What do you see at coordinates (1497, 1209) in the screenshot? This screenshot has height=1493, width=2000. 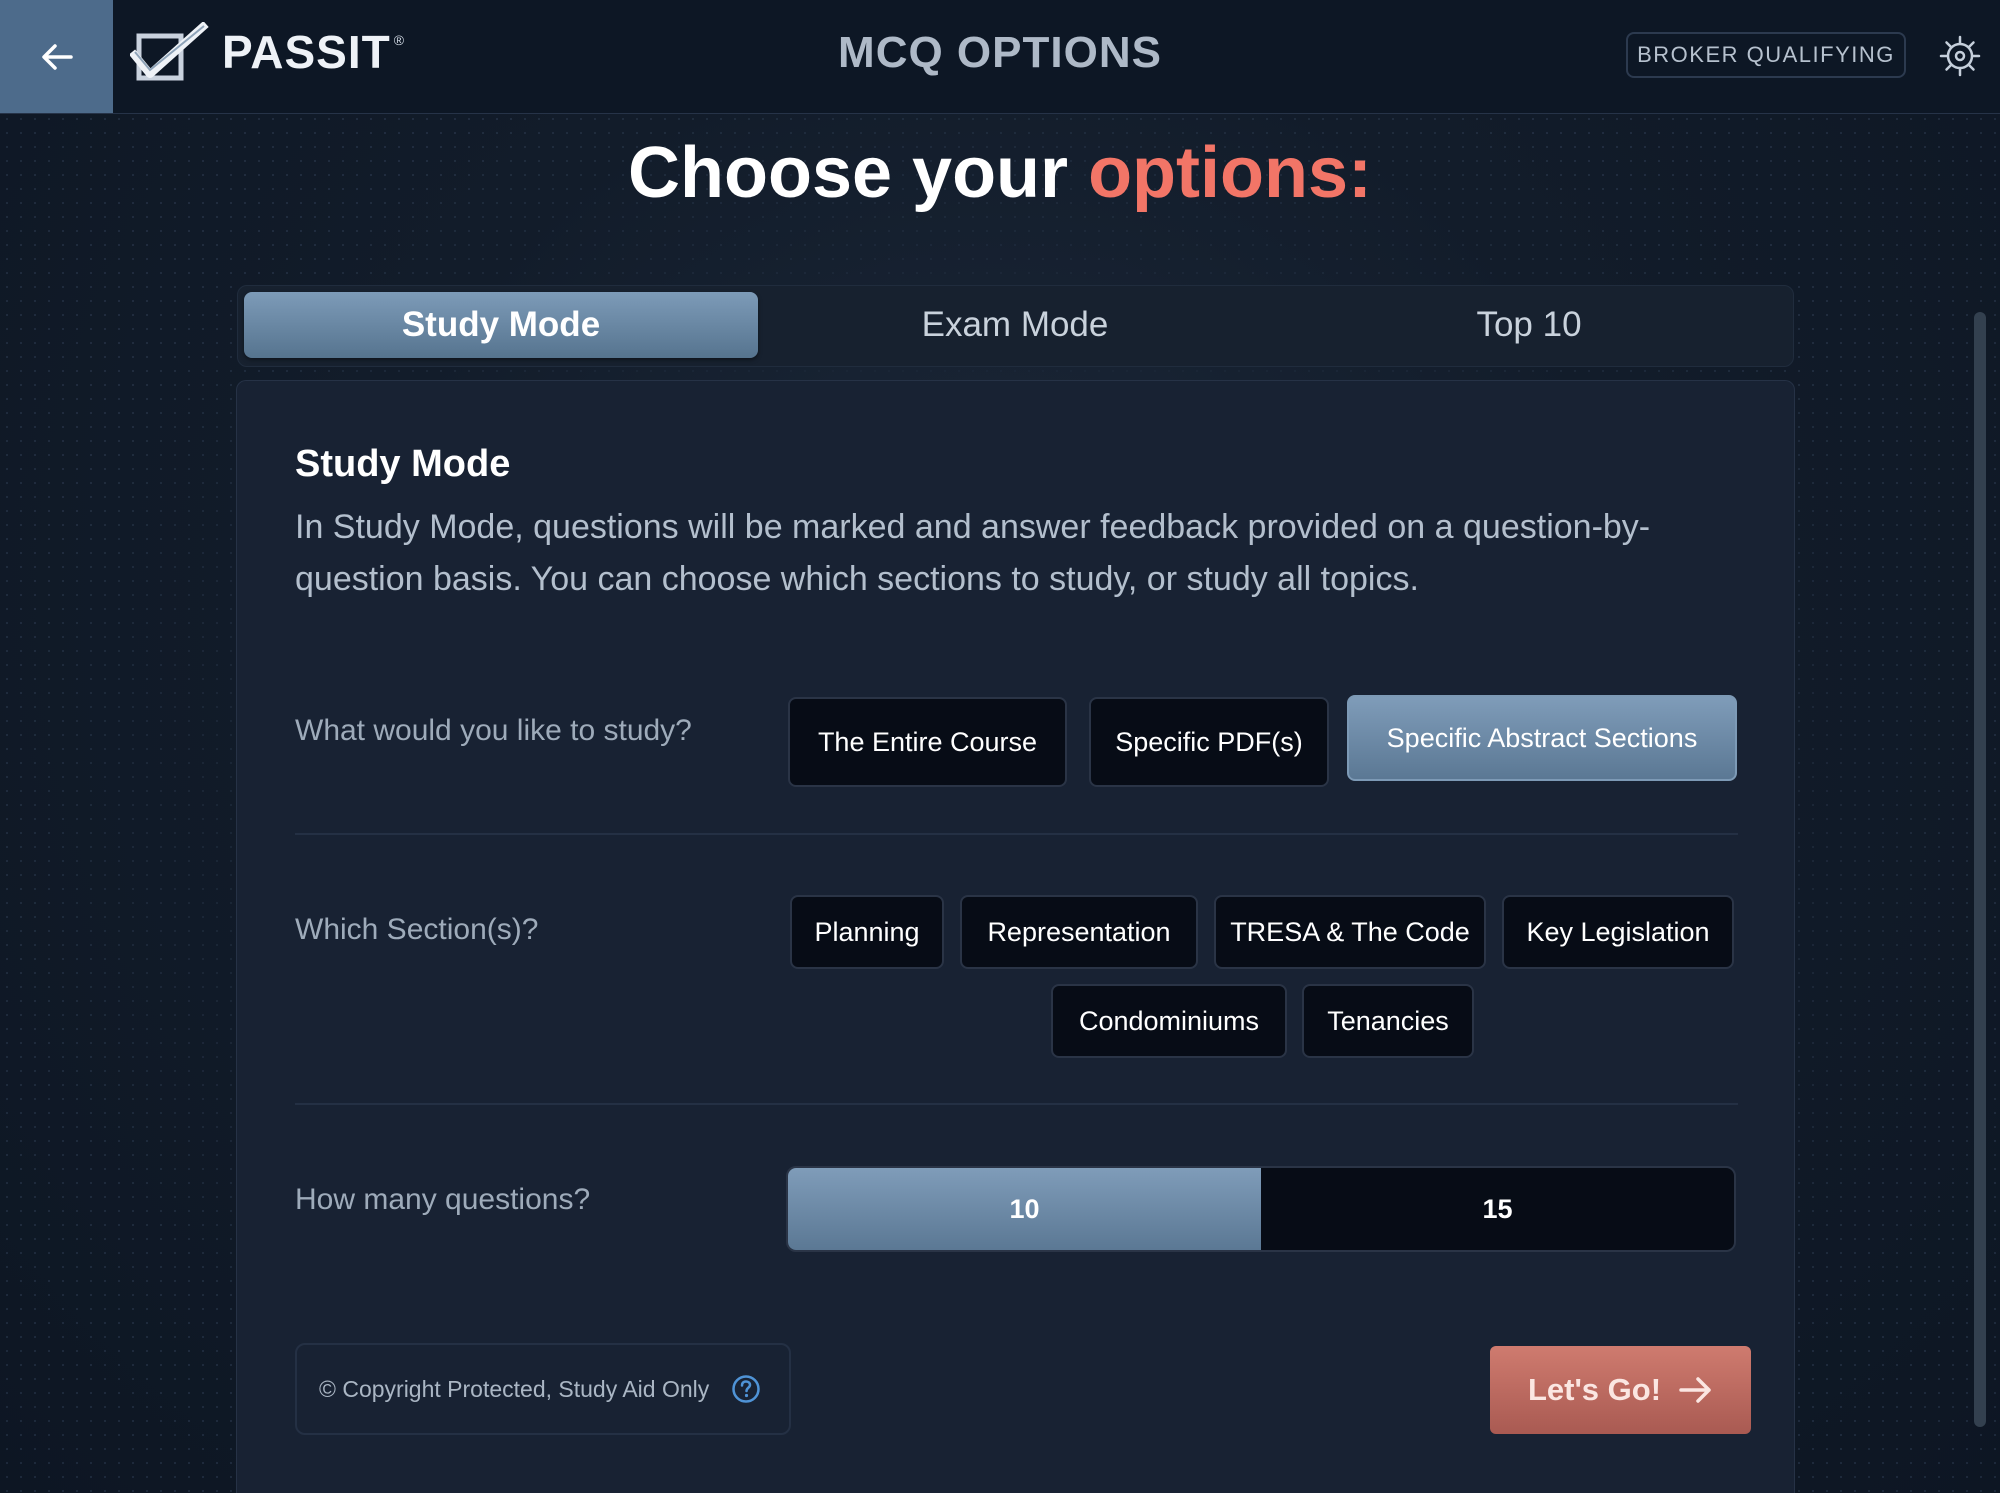 I see `count-option-15: 15` at bounding box center [1497, 1209].